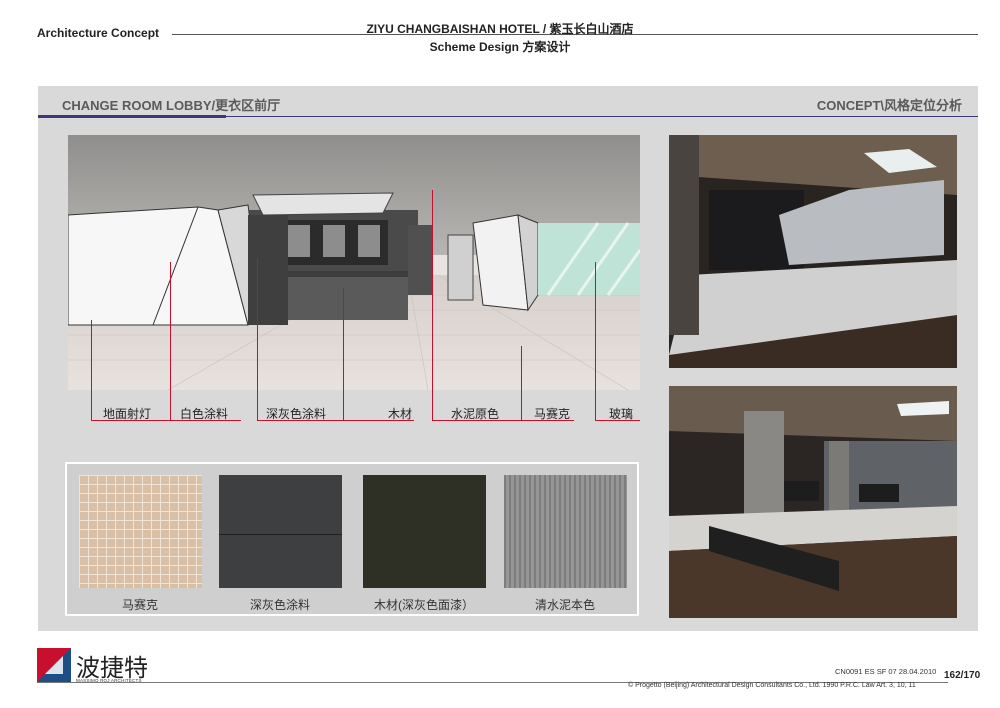 This screenshot has width=1000, height=708. What do you see at coordinates (98, 33) in the screenshot?
I see `section-label: Architecture Concept` at bounding box center [98, 33].